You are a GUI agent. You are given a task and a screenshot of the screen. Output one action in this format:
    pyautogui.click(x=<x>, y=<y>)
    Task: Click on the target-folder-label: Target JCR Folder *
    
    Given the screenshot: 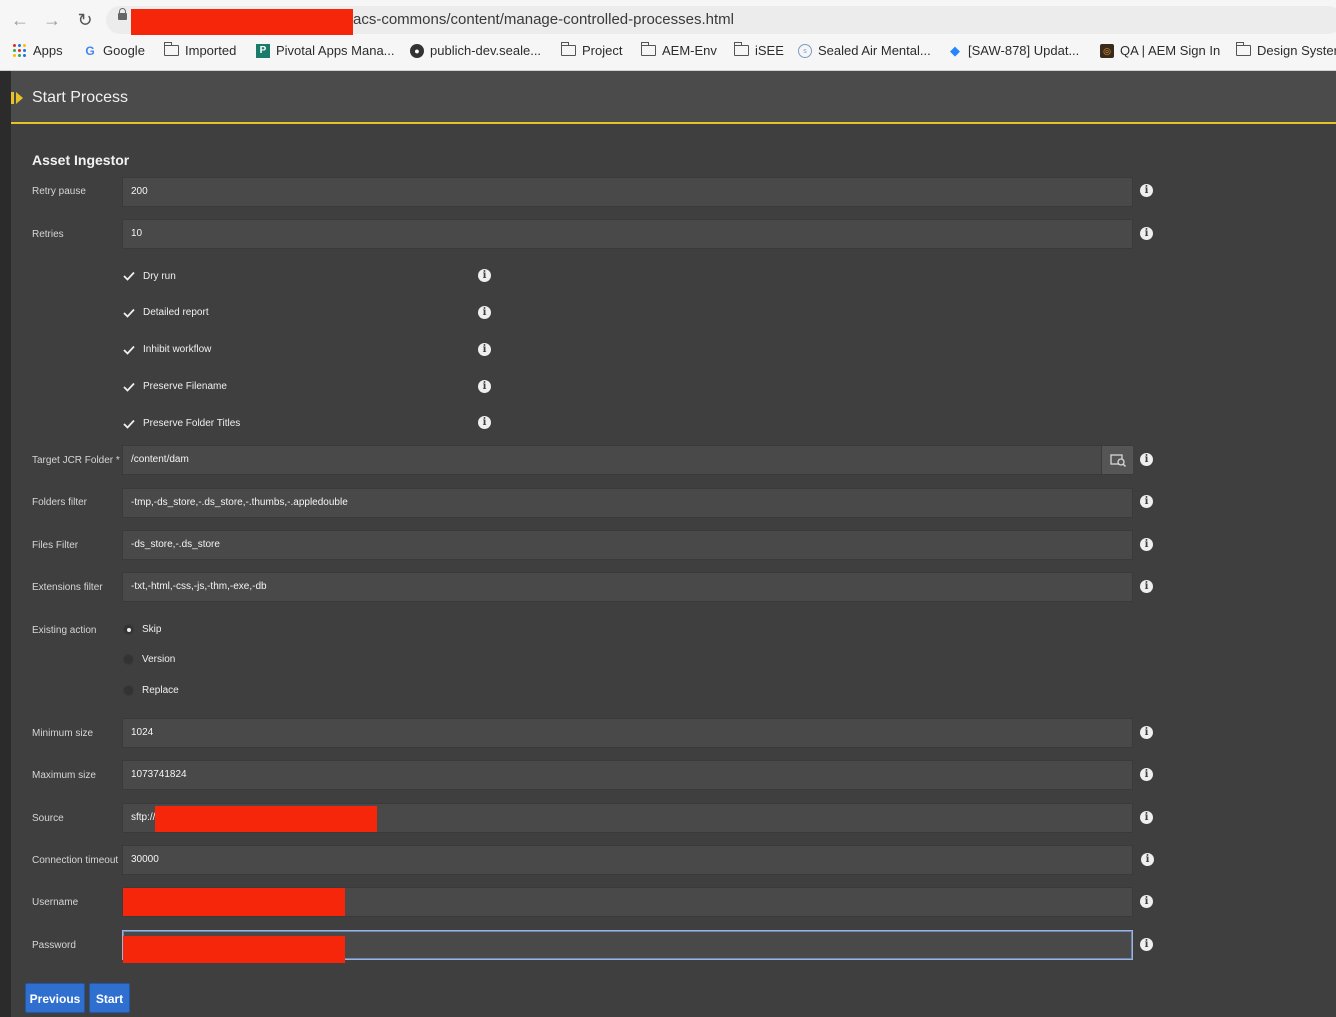 What is the action you would take?
    pyautogui.click(x=76, y=460)
    